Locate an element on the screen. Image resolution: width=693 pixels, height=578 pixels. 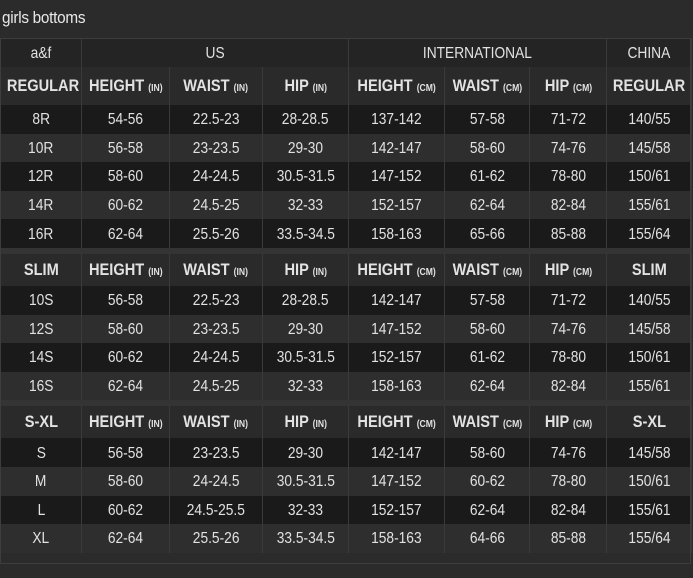
hip-cm-cell: 71-72 is located at coordinates (568, 119).